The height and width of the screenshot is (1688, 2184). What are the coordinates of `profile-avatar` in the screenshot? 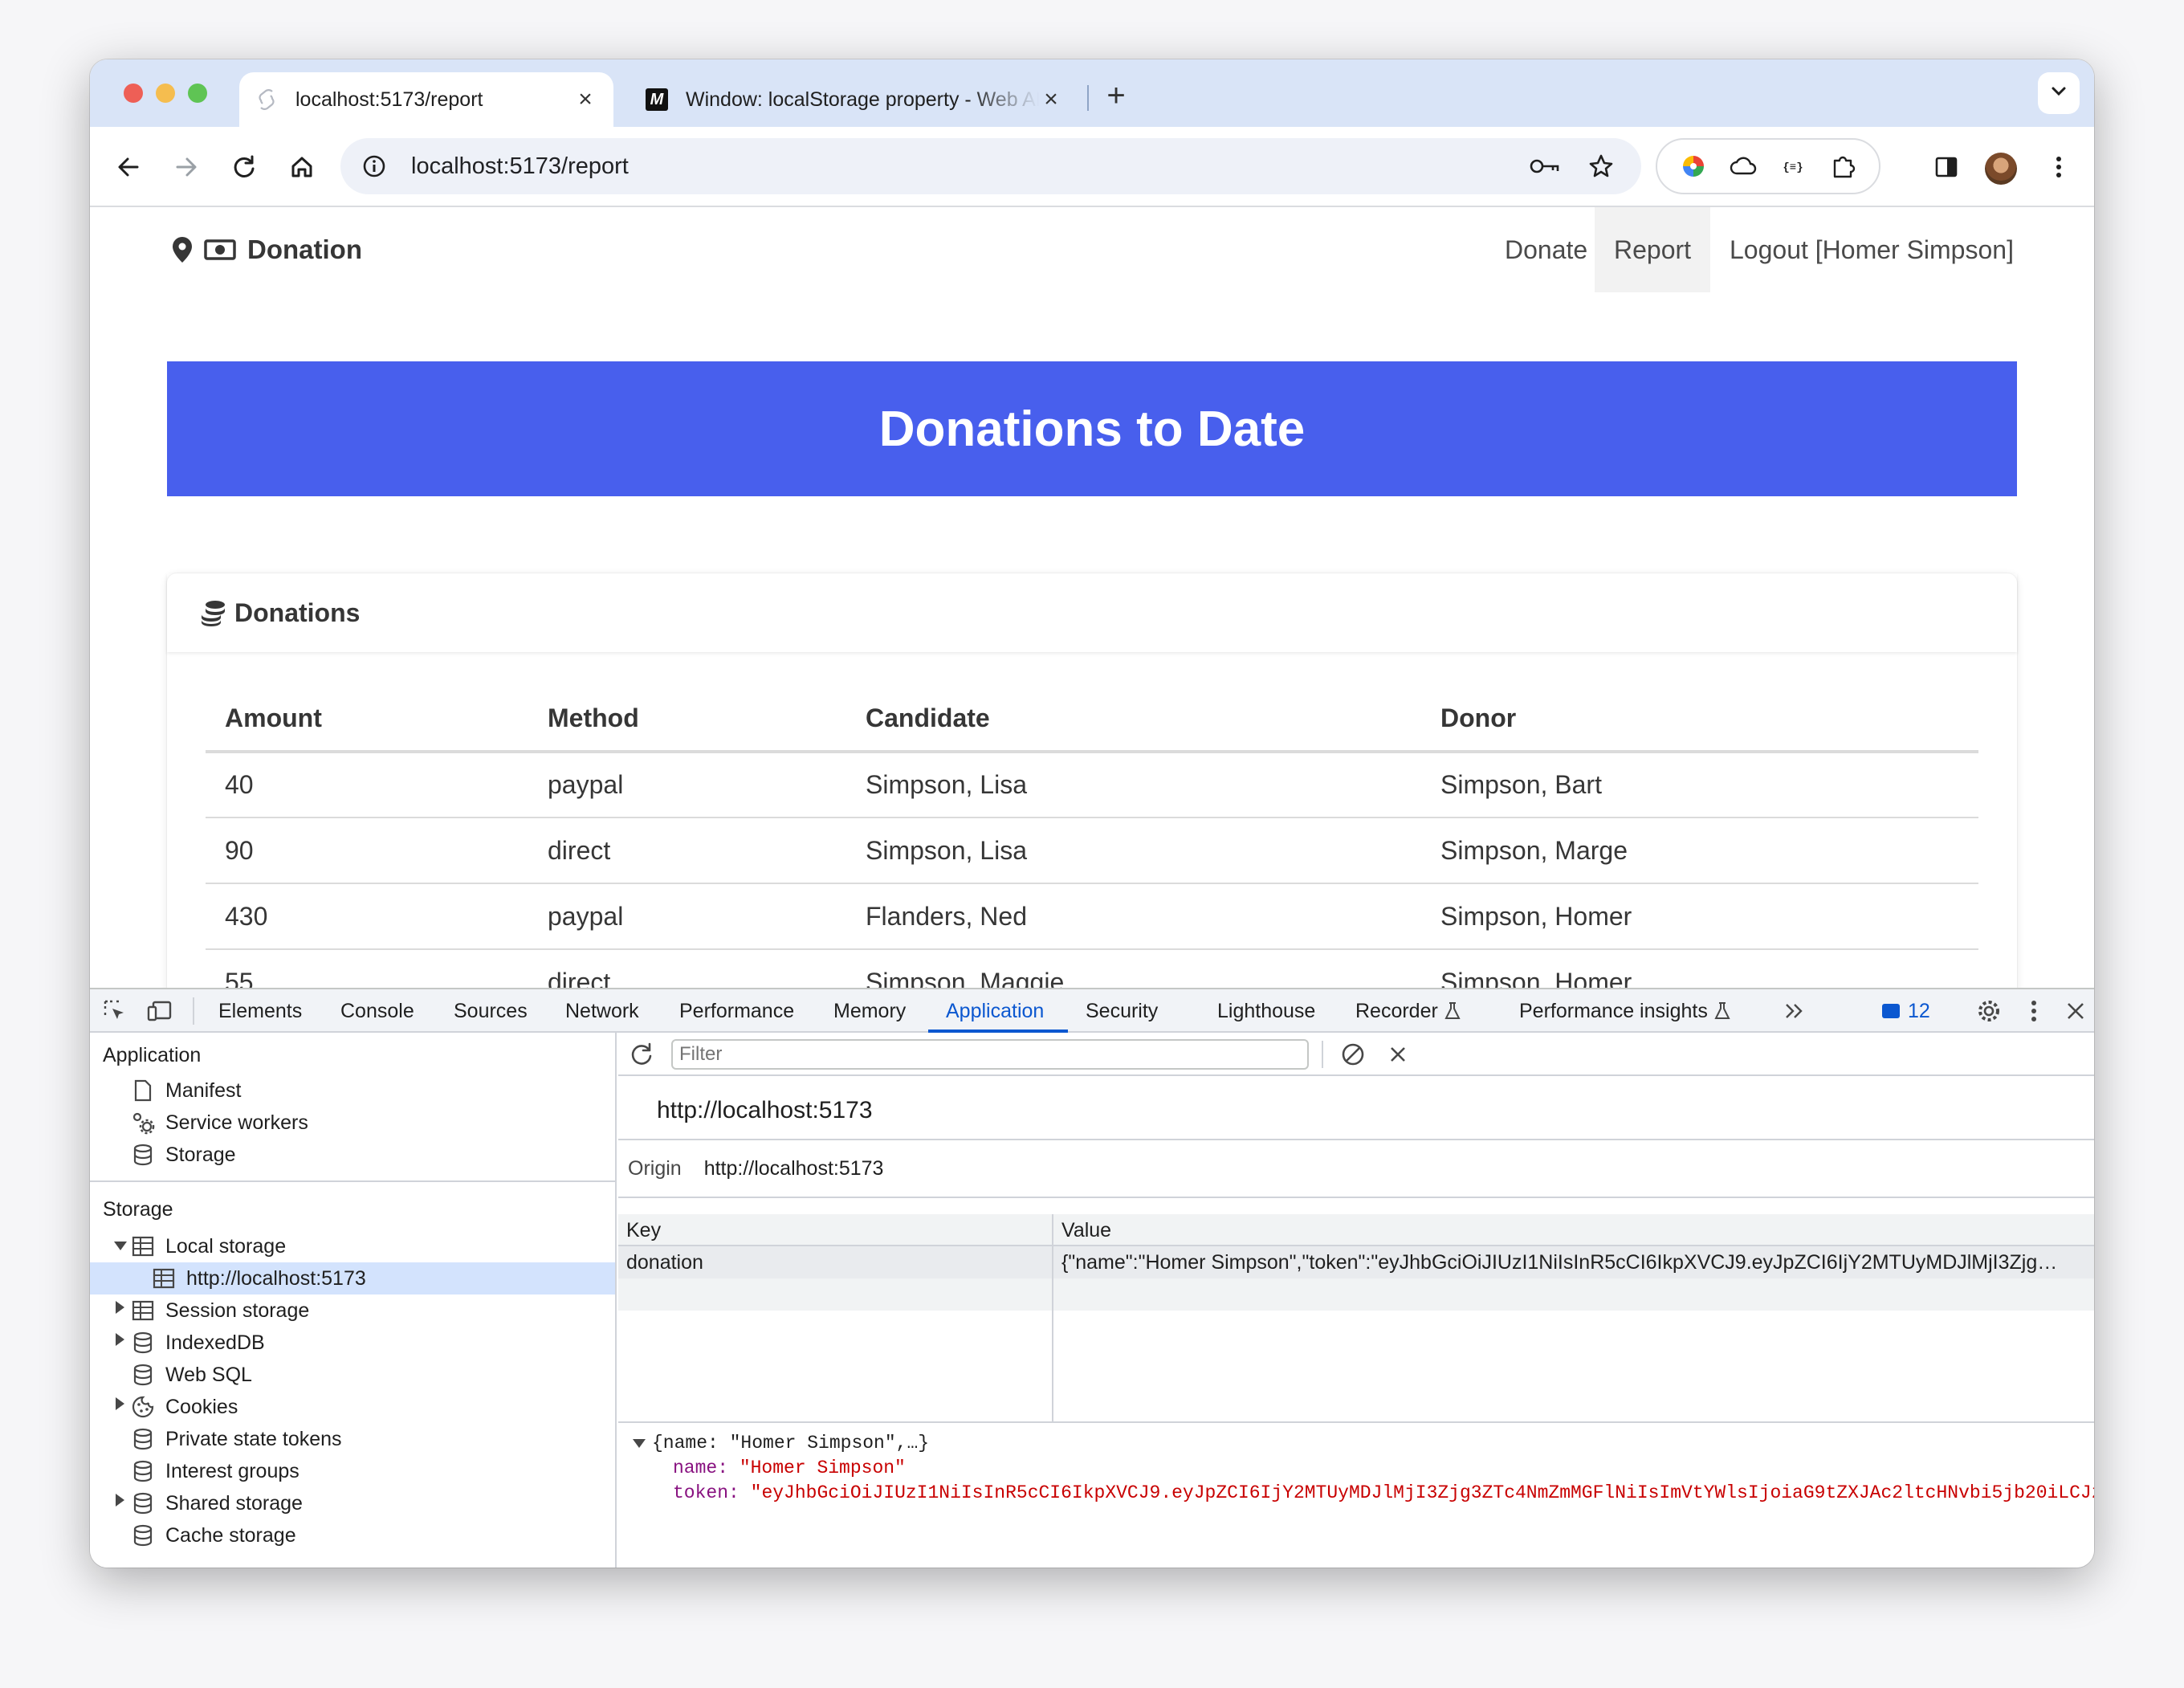 It's located at (2001, 169).